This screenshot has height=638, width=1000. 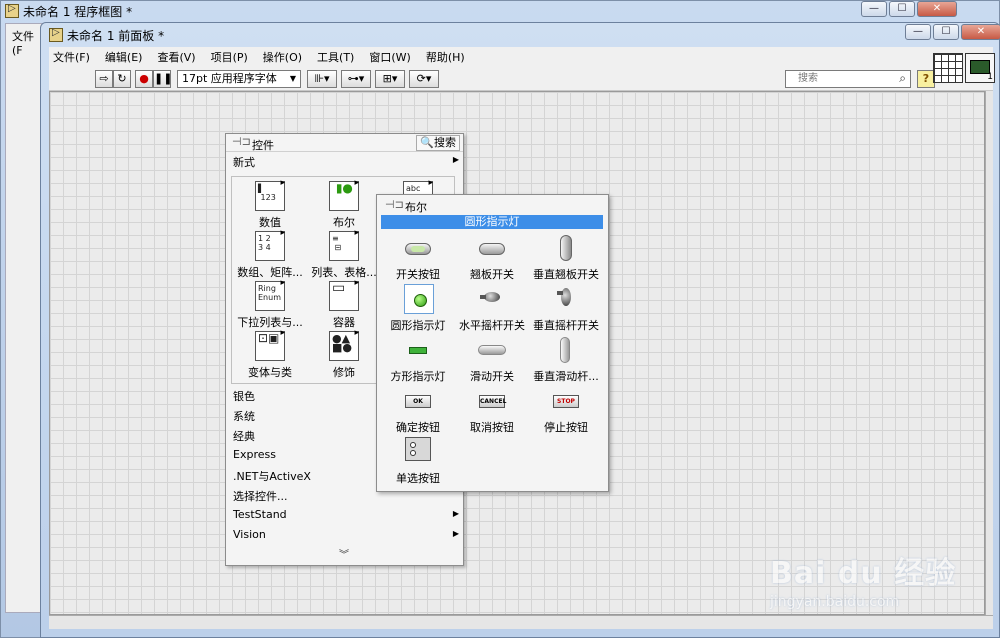 What do you see at coordinates (344, 143) in the screenshot?
I see `palette-header: ⊣⊐ 控件 🔍搜索` at bounding box center [344, 143].